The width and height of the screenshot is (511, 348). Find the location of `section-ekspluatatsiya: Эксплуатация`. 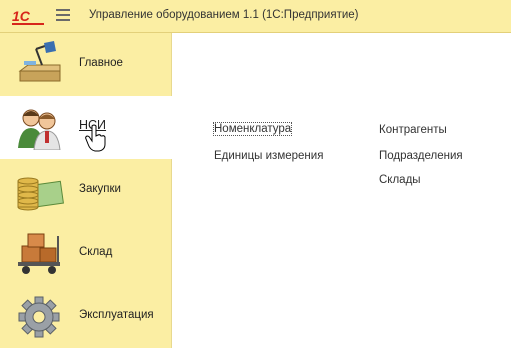

section-ekspluatatsiya: Эксплуатация is located at coordinates (86, 316).